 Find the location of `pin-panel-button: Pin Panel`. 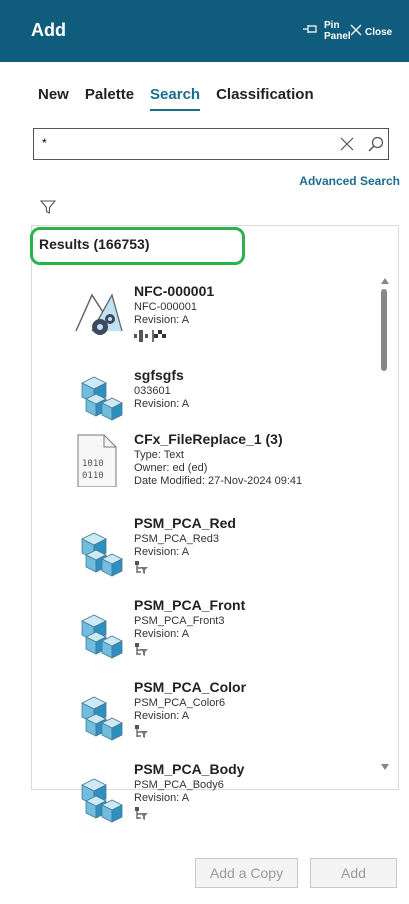

pin-panel-button: Pin Panel is located at coordinates (326, 31).